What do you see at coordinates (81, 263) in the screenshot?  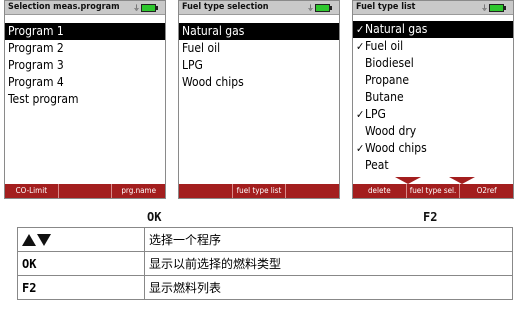 I see `legend-key: OK` at bounding box center [81, 263].